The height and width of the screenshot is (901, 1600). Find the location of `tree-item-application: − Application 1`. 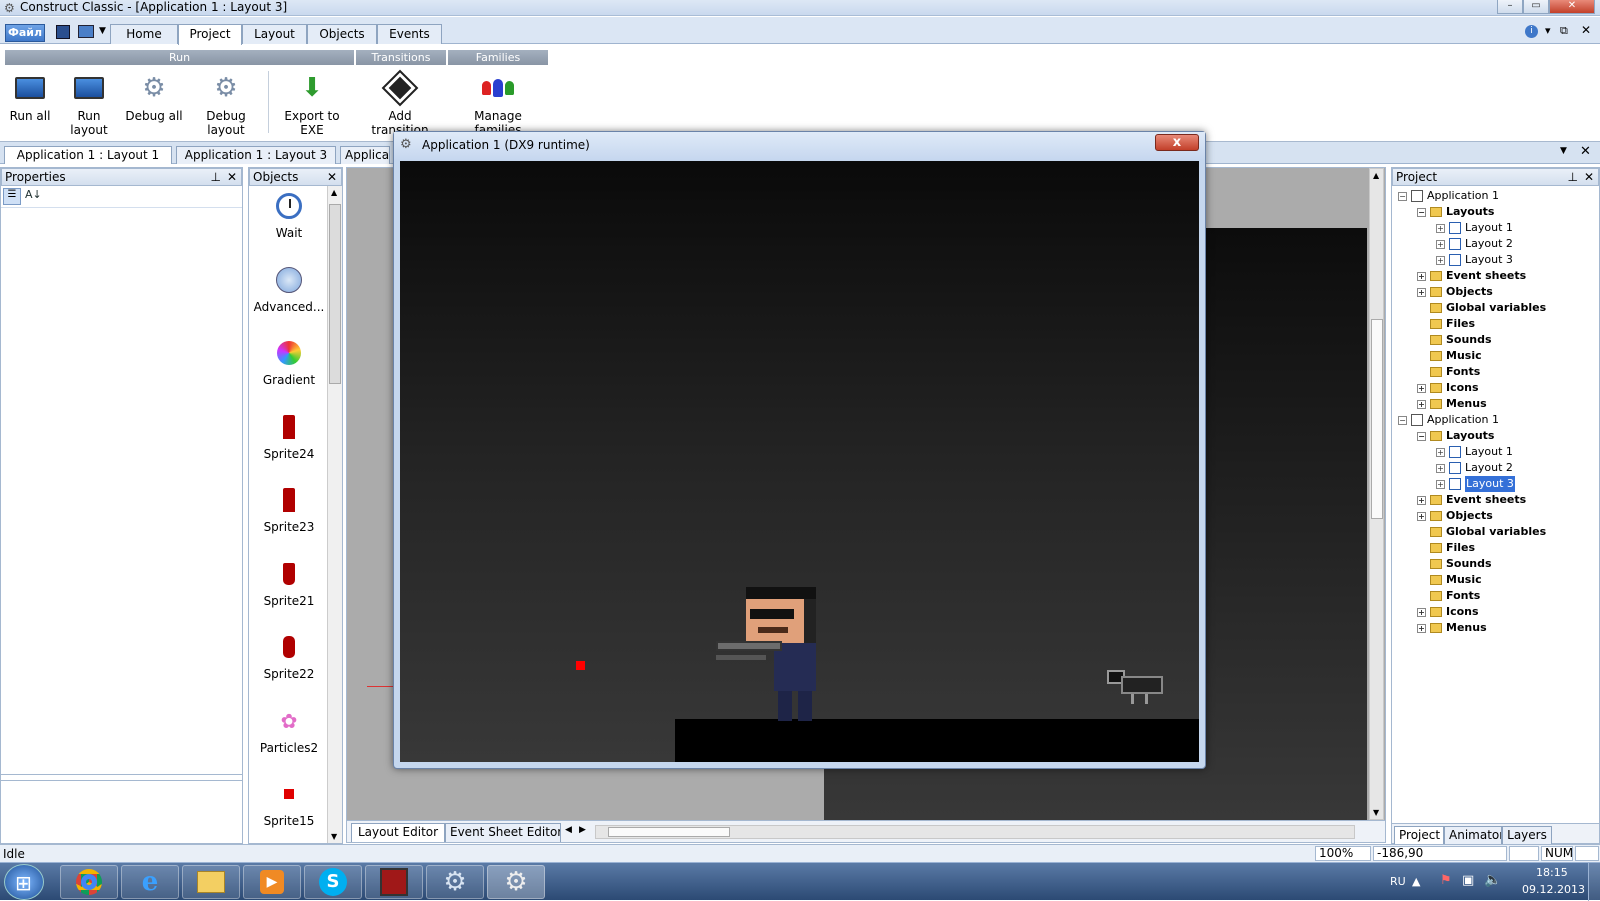

tree-item-application: − Application 1 is located at coordinates (1448, 420).